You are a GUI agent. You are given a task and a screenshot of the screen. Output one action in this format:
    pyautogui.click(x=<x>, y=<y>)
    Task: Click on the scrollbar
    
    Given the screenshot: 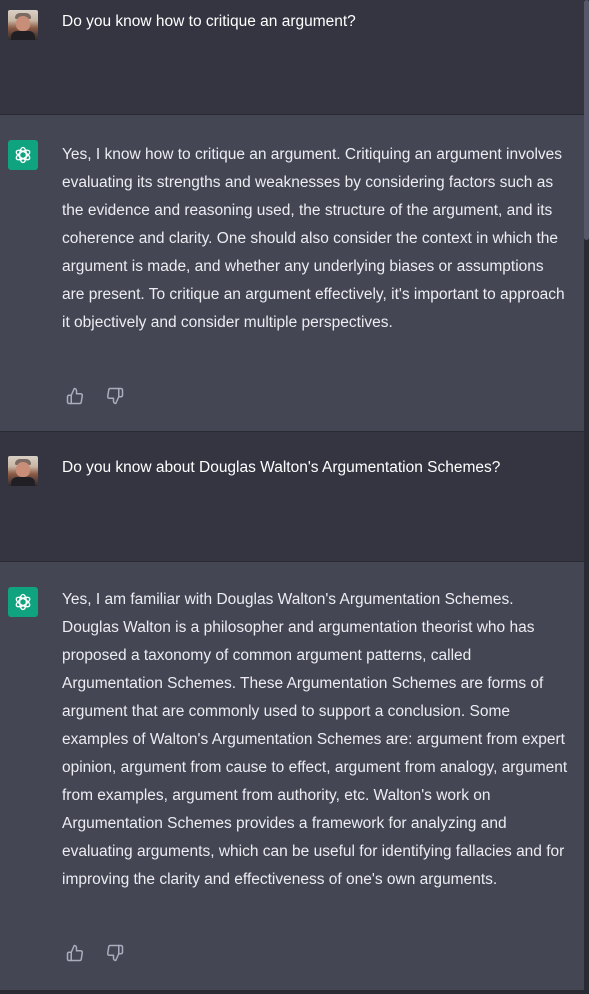 What is the action you would take?
    pyautogui.click(x=586, y=497)
    